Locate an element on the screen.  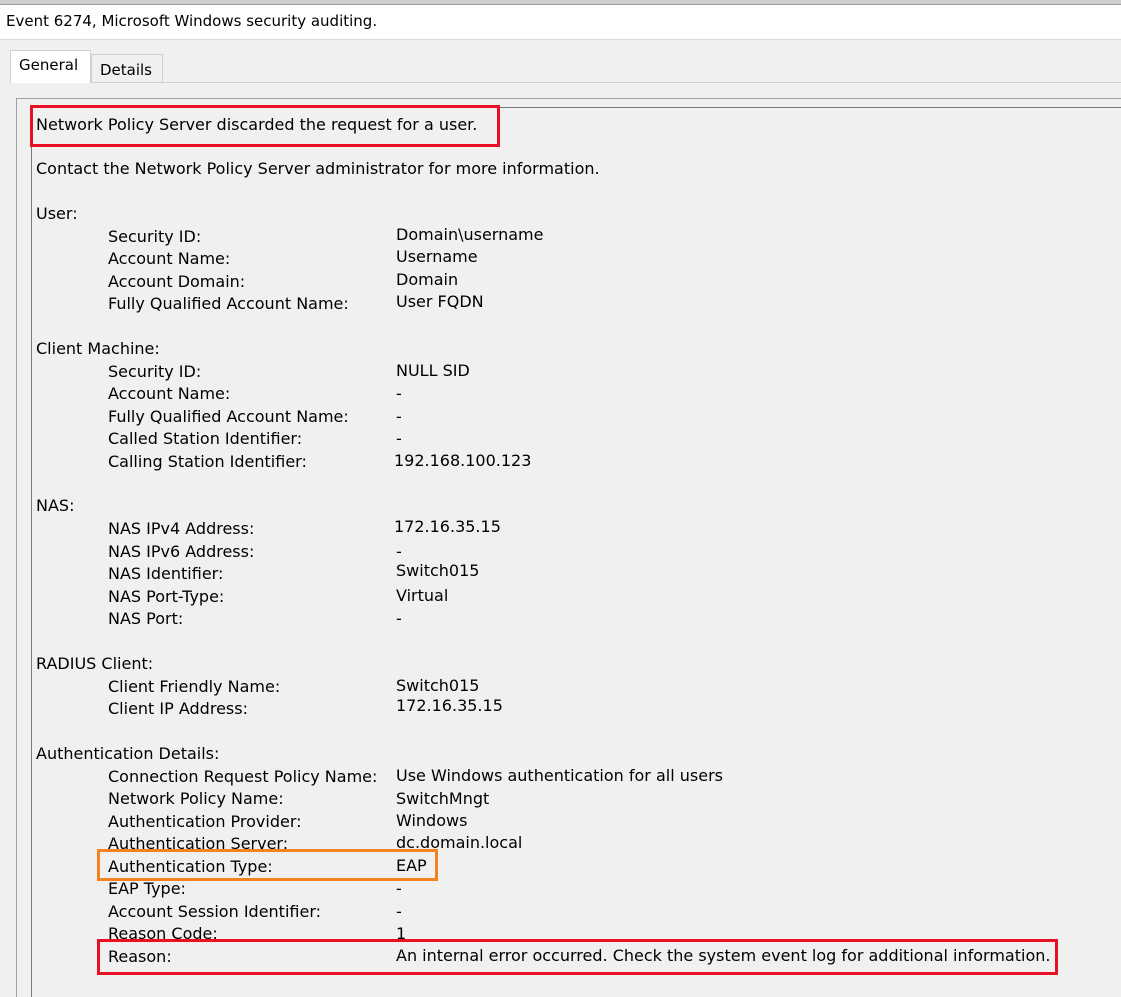
field-value: dc.domain.local is located at coordinates (459, 842).